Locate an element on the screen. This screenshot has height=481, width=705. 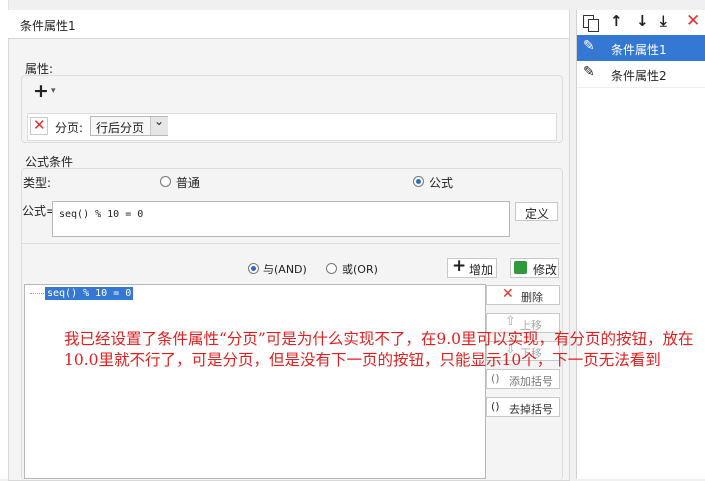
panel-titlebar is located at coordinates (288, 24).